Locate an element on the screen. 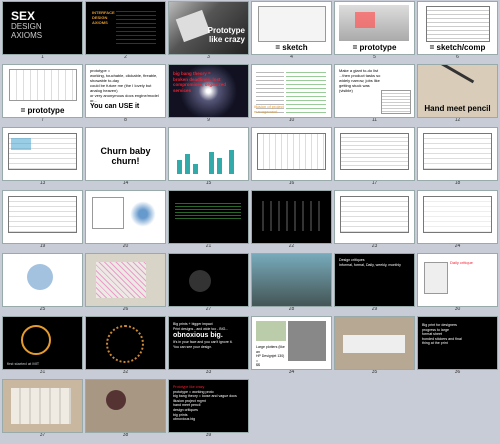 This screenshot has width=500, height=444. page-number: 4 is located at coordinates (291, 57).